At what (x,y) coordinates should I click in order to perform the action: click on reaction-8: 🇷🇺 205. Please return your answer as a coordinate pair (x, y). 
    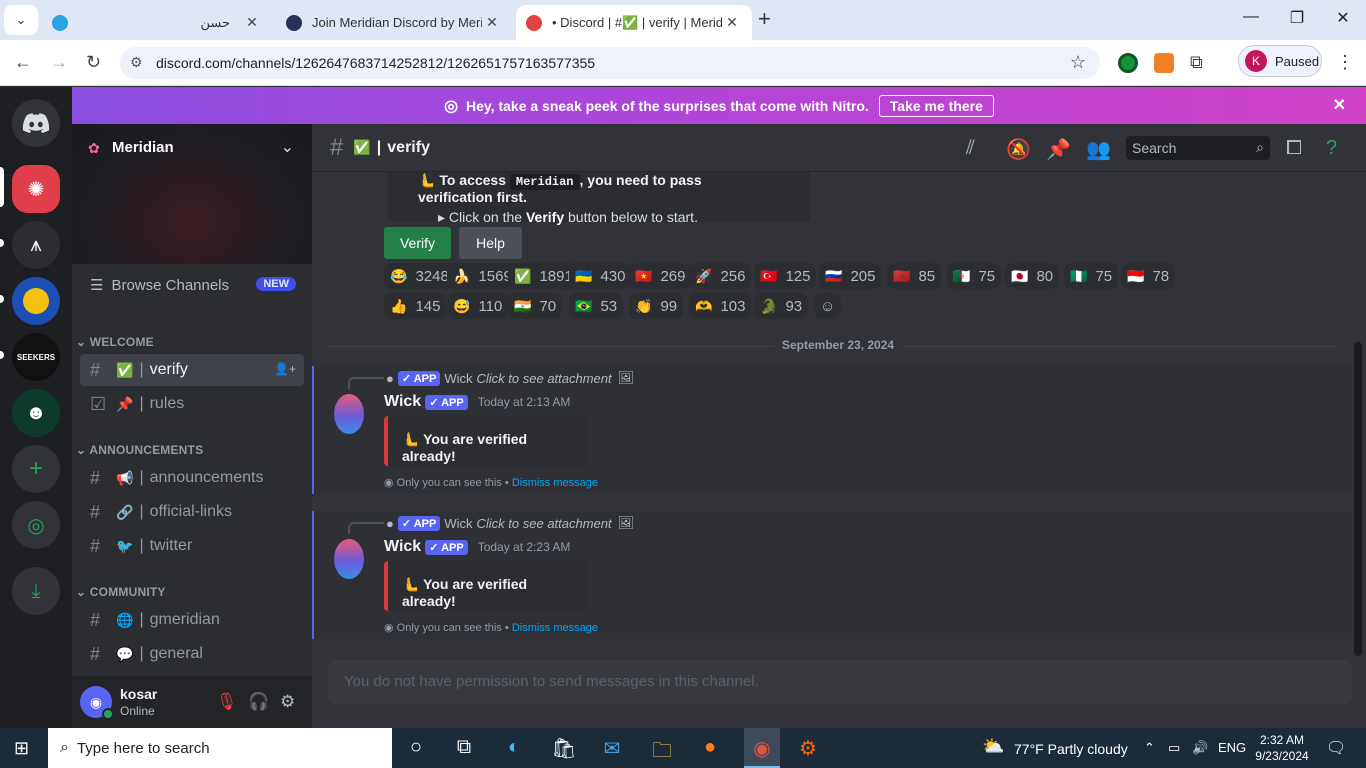
    Looking at the image, I should click on (850, 276).